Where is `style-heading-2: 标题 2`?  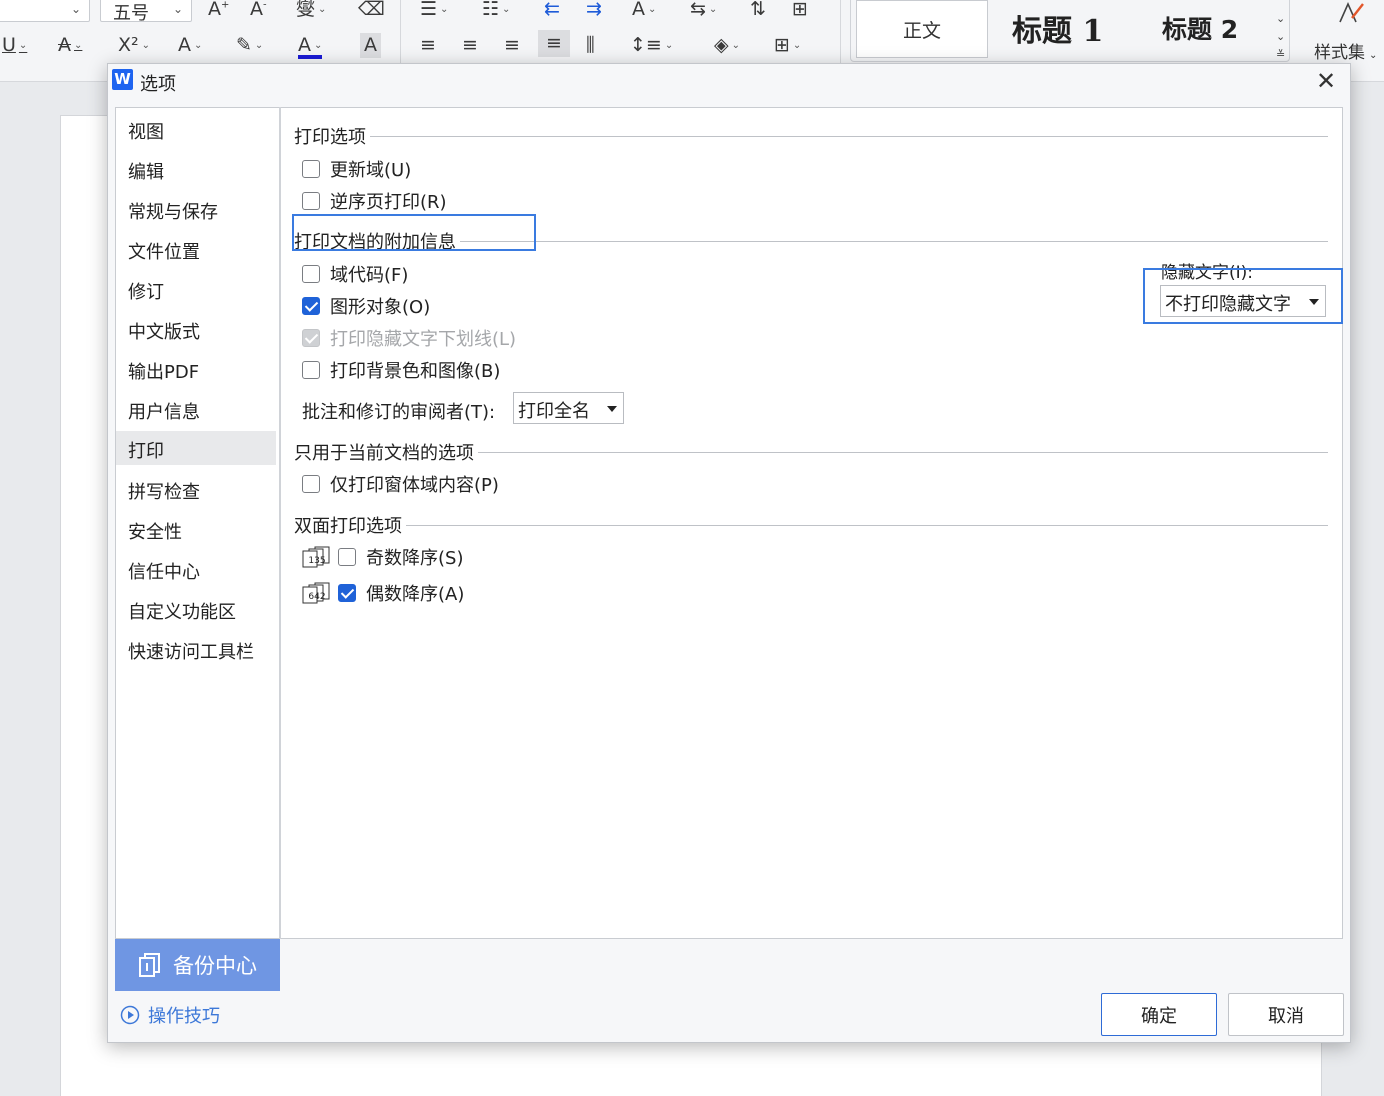
style-heading-2: 标题 2 is located at coordinates (1200, 28).